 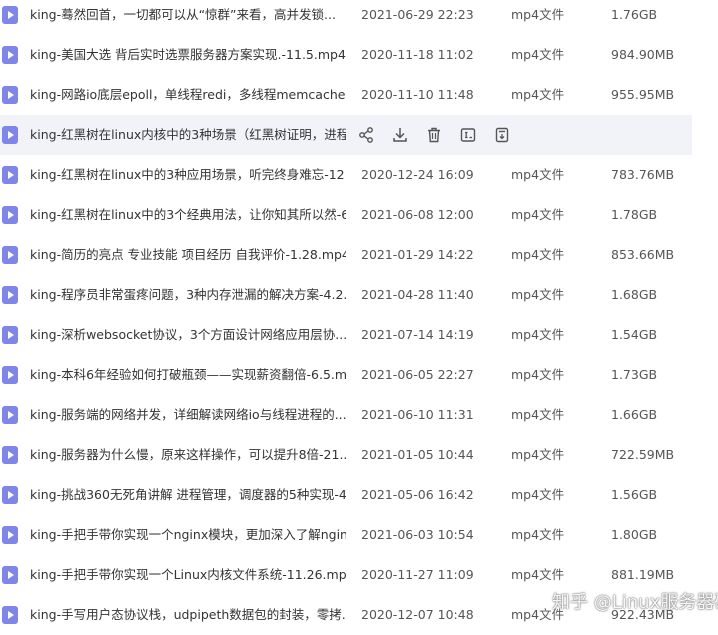 I want to click on file-modified-date: 2021-06-29 22:23, so click(x=417, y=14).